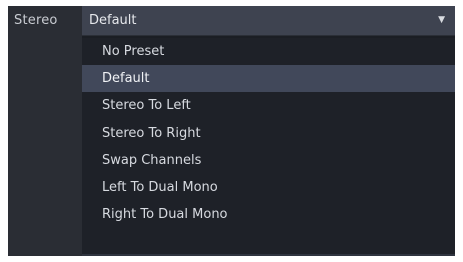 The height and width of the screenshot is (262, 463). Describe the element at coordinates (268, 160) in the screenshot. I see `menu-item-swap-channels: Swap Channels` at that location.